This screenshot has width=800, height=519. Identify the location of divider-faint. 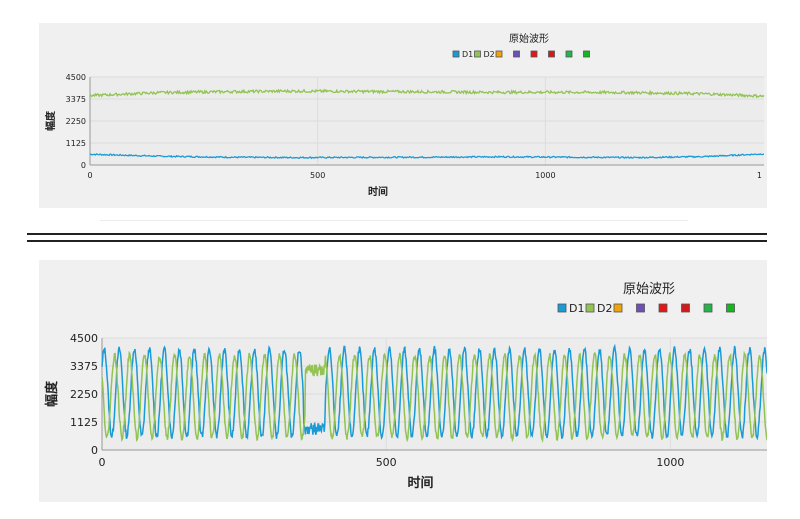
(394, 220).